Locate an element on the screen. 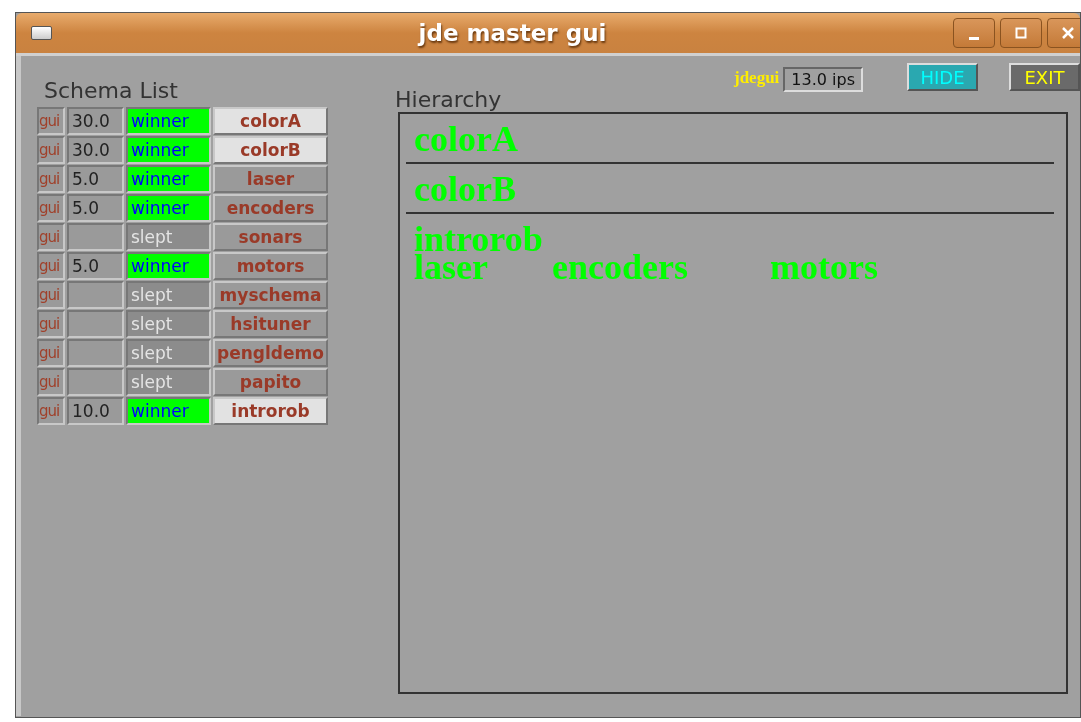 Image resolution: width=1081 pixels, height=722 pixels. exit-button: EXIT is located at coordinates (1044, 77).